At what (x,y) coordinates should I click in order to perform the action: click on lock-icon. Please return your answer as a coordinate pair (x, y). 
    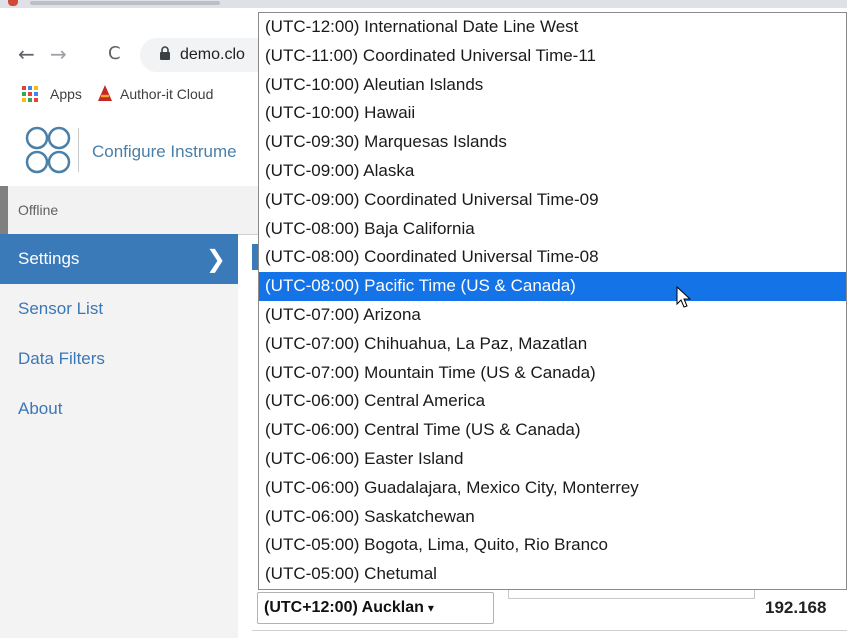
    Looking at the image, I should click on (165, 53).